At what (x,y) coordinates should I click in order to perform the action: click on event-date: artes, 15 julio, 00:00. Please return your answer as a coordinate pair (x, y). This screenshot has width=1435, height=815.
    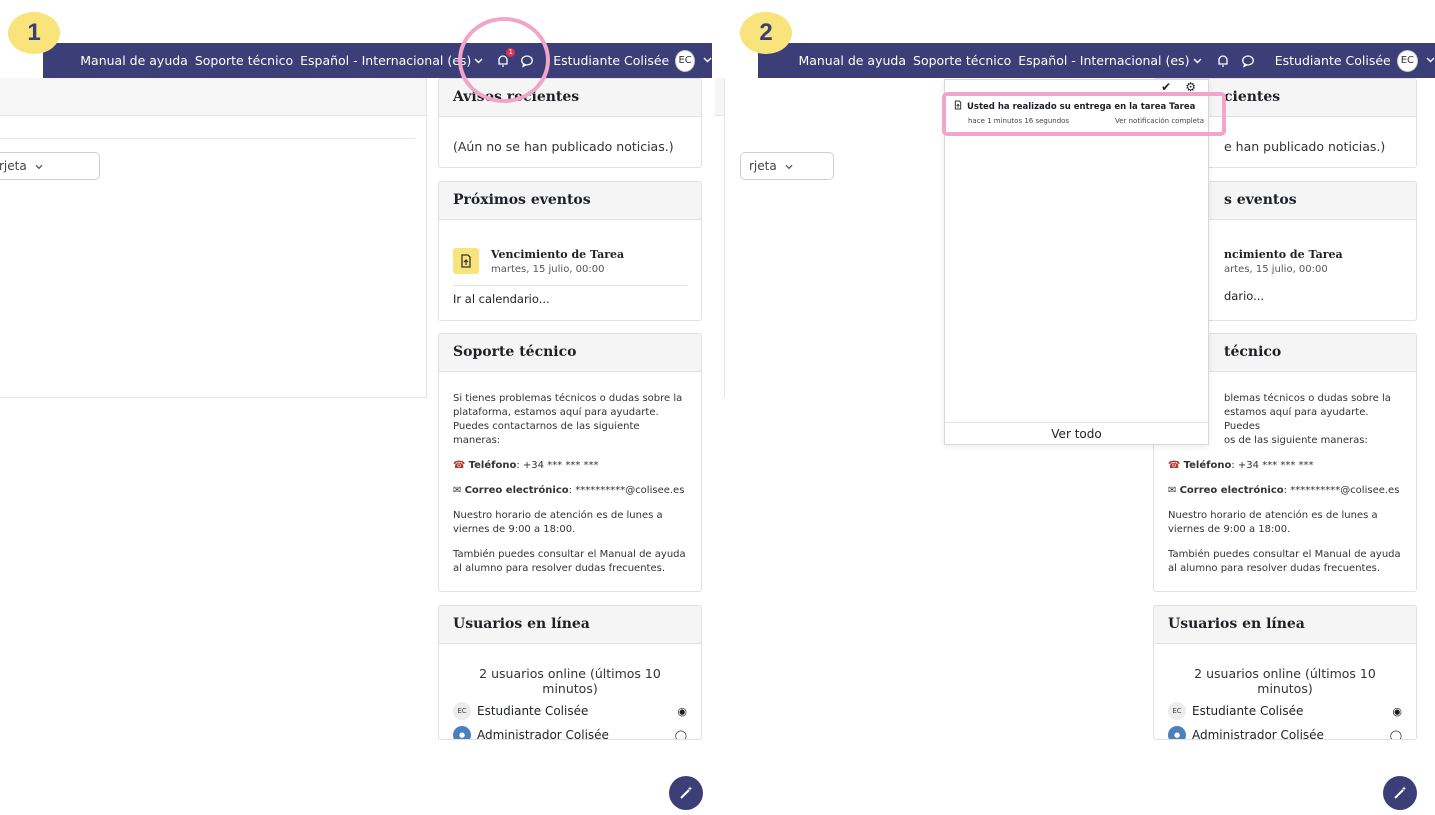
    Looking at the image, I should click on (1276, 269).